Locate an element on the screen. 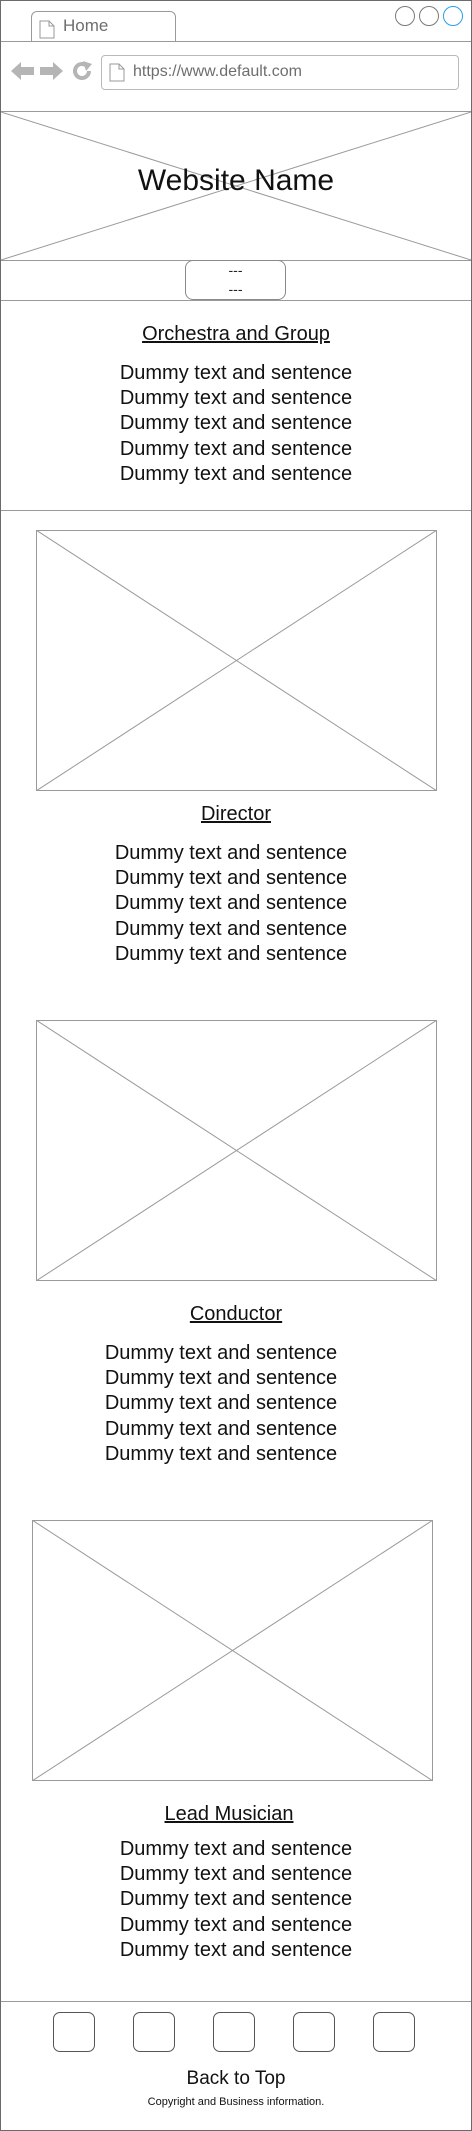  section-title-director: Director is located at coordinates (236, 814).